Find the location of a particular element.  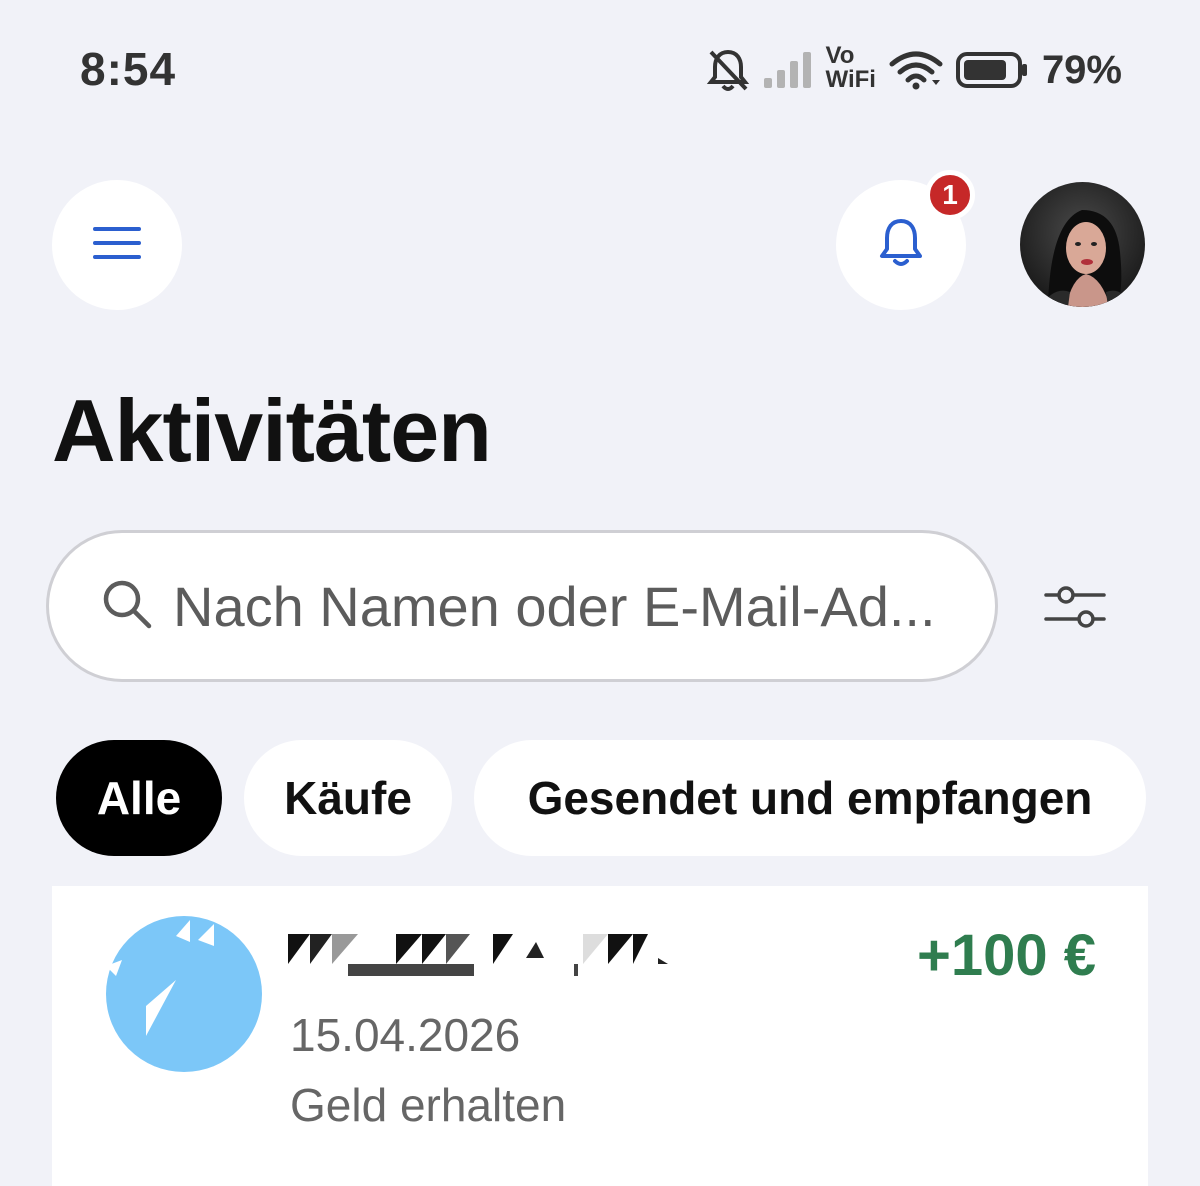

filter-sliders-icon is located at coordinates (1075, 609).